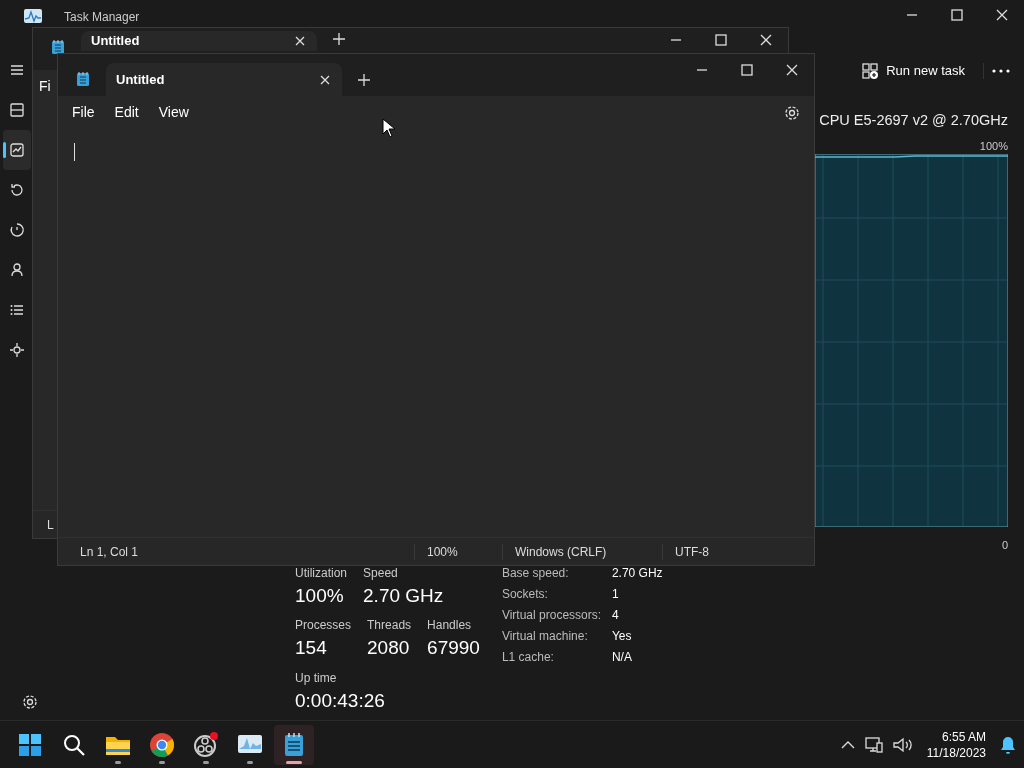  Describe the element at coordinates (320, 595) in the screenshot. I see `stat-value: 100%` at that location.